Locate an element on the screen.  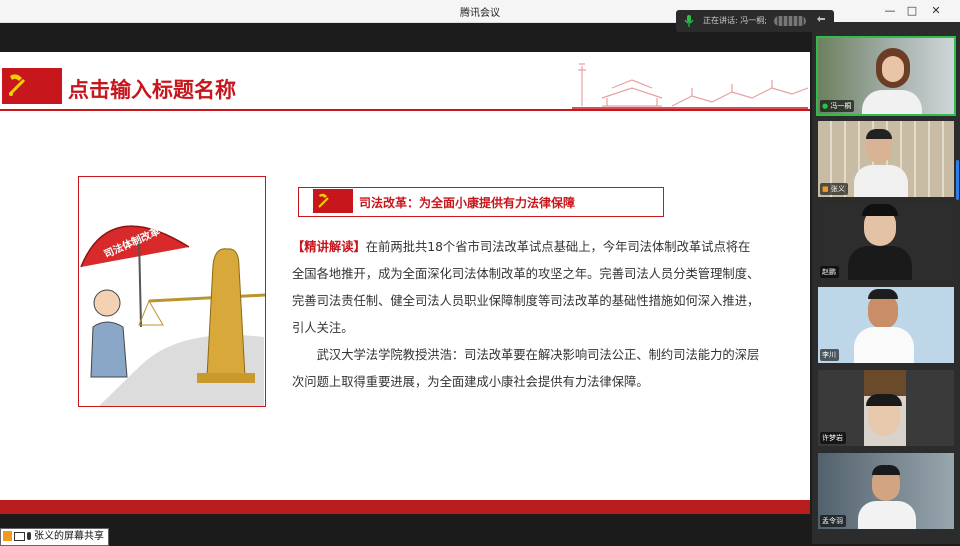
participant-tile: 赵鹏 is located at coordinates (886, 242).